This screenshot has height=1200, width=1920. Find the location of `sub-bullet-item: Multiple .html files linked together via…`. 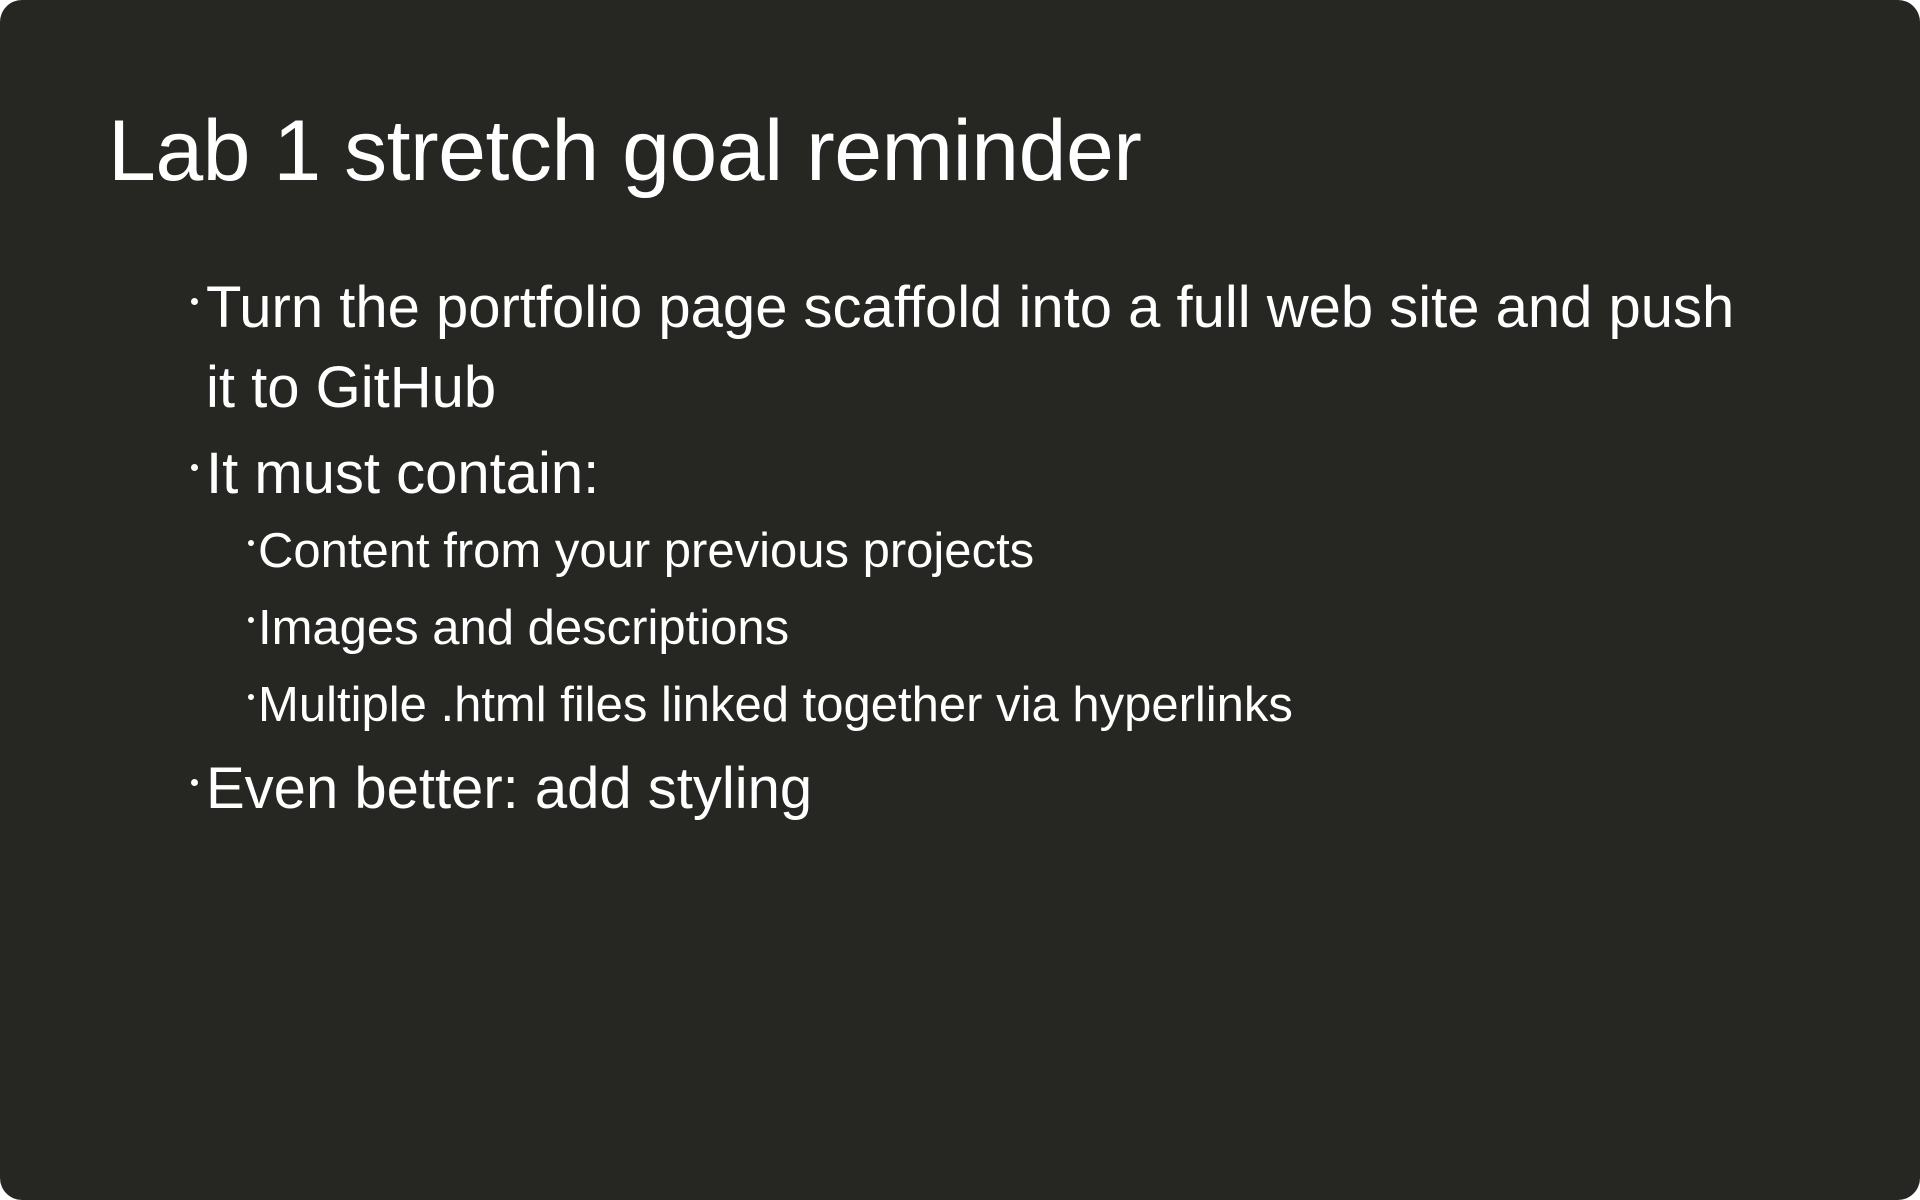

sub-bullet-item: Multiple .html files linked together via… is located at coordinates (994, 705).